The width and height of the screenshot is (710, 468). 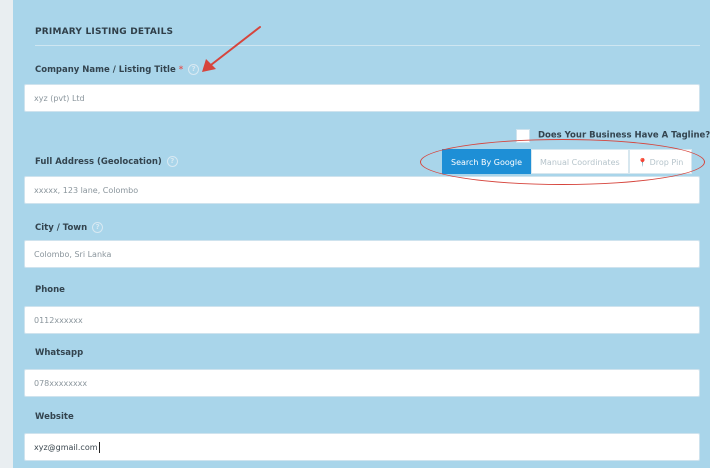 What do you see at coordinates (54, 417) in the screenshot?
I see `website-label: Website` at bounding box center [54, 417].